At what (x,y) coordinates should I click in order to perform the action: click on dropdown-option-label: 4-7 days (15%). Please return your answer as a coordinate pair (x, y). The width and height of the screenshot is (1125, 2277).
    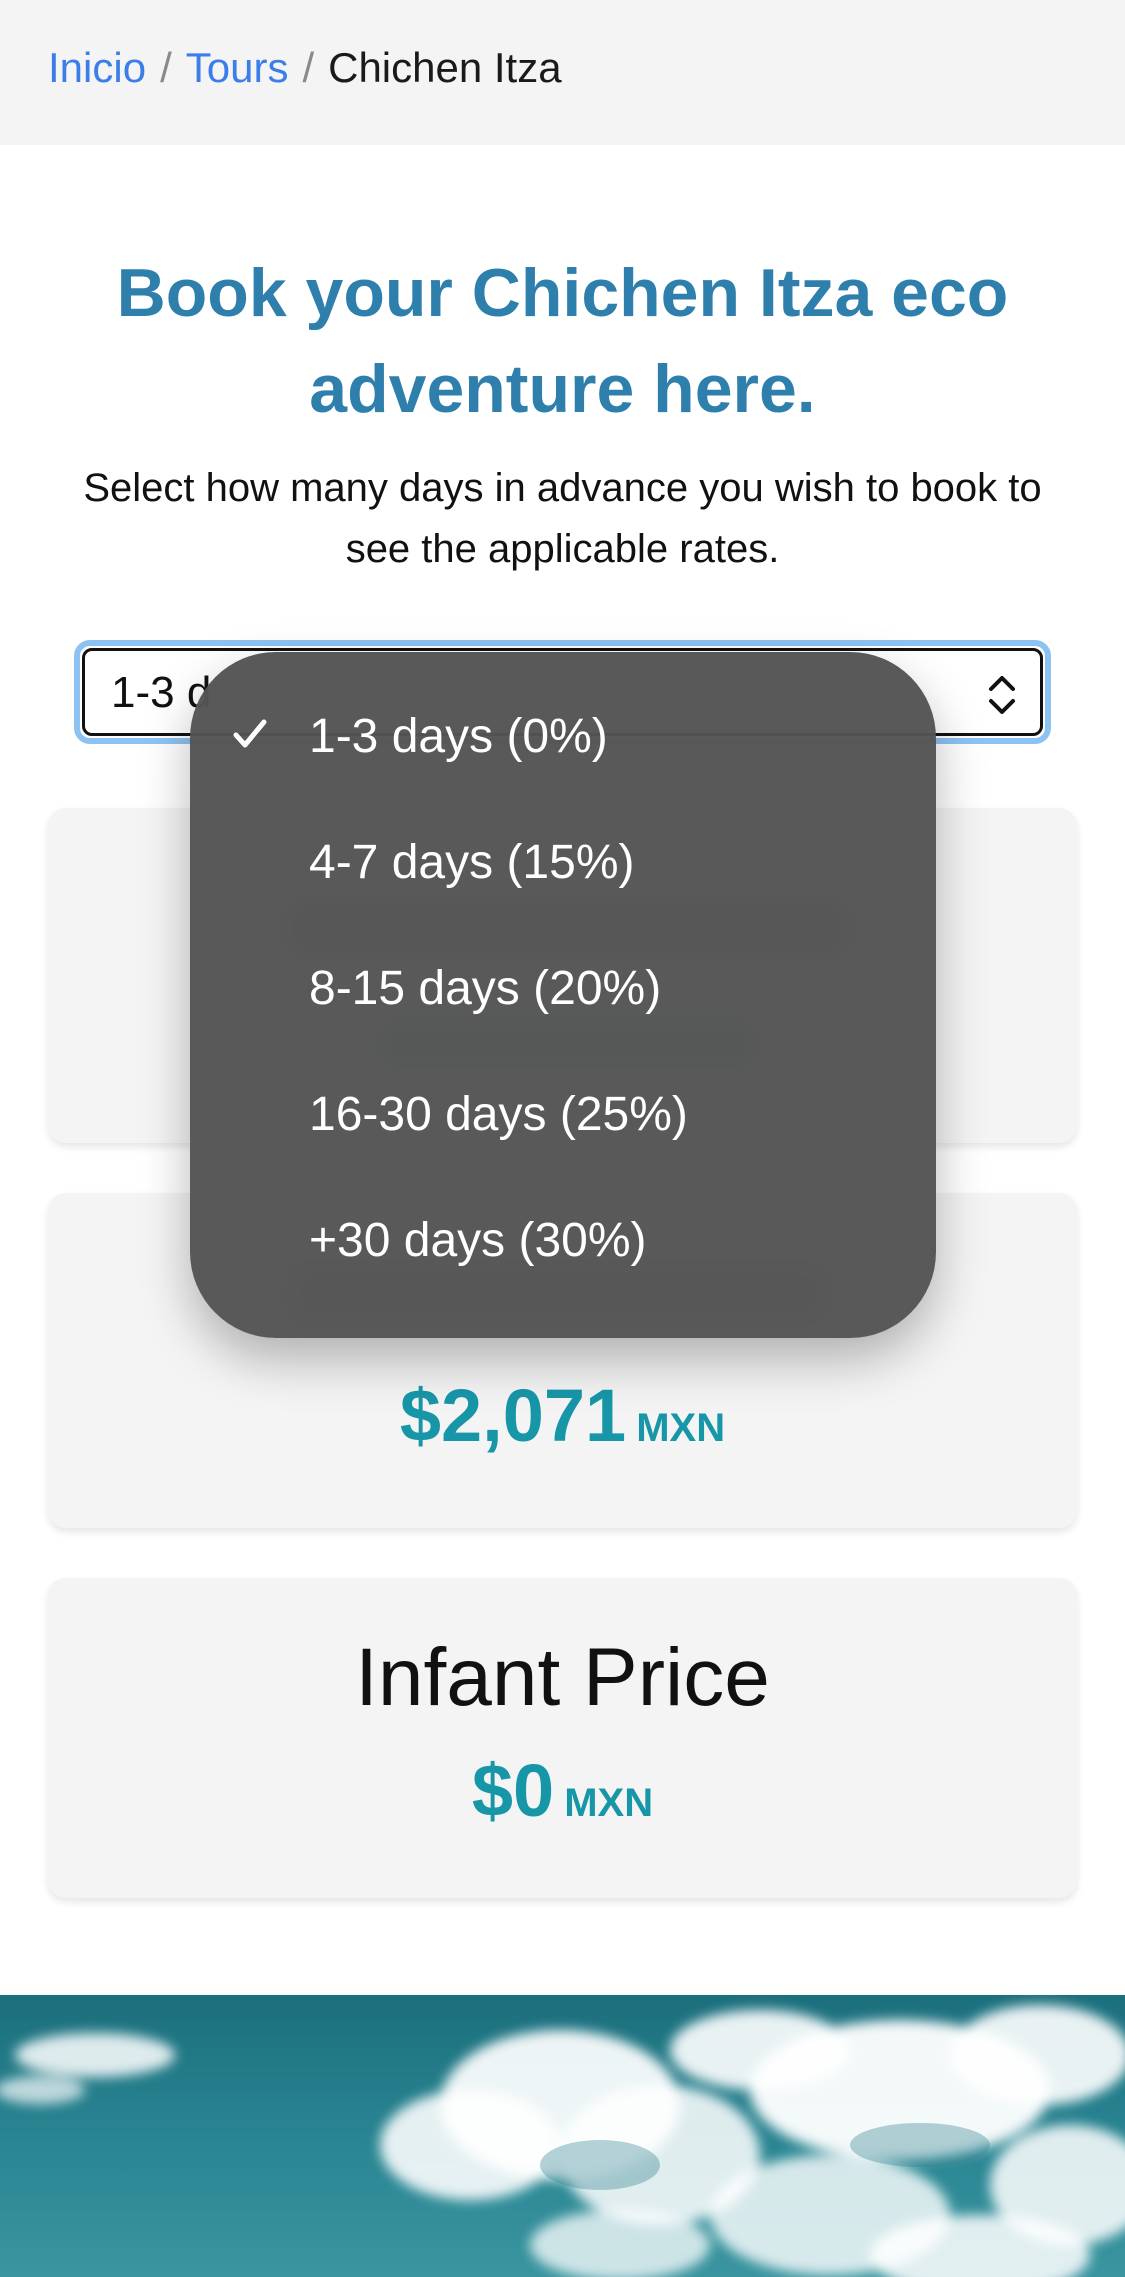
    Looking at the image, I should click on (472, 862).